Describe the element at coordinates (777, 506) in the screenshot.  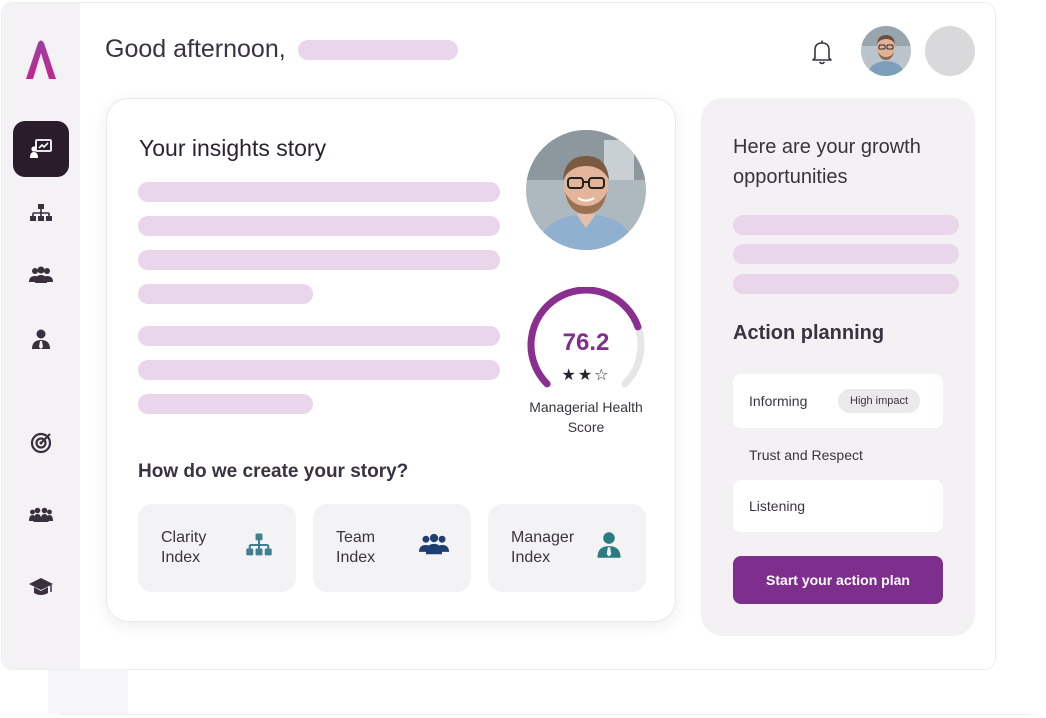
I see `action-item-label: Listening` at that location.